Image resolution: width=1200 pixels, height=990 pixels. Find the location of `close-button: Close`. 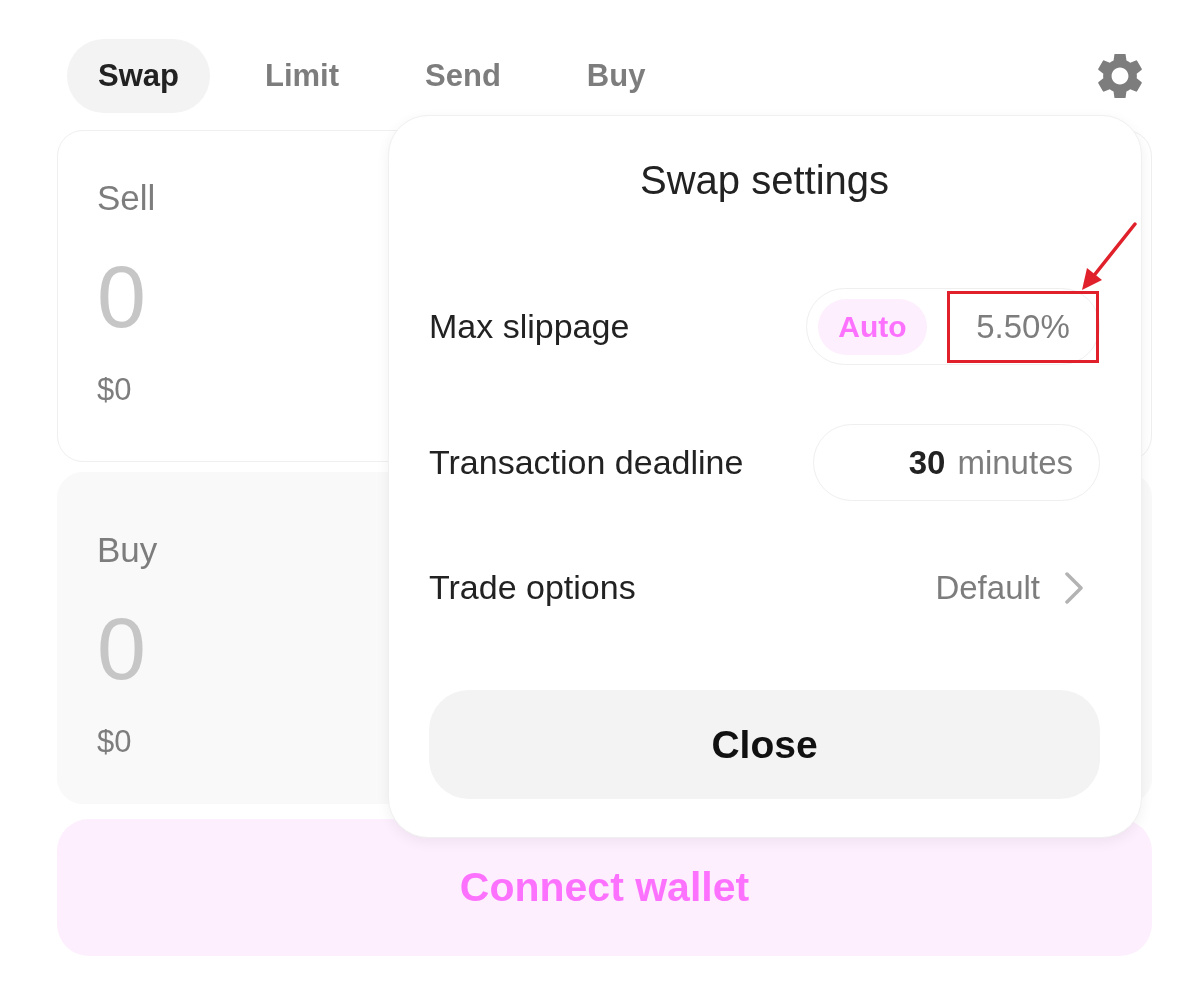

close-button: Close is located at coordinates (764, 744).